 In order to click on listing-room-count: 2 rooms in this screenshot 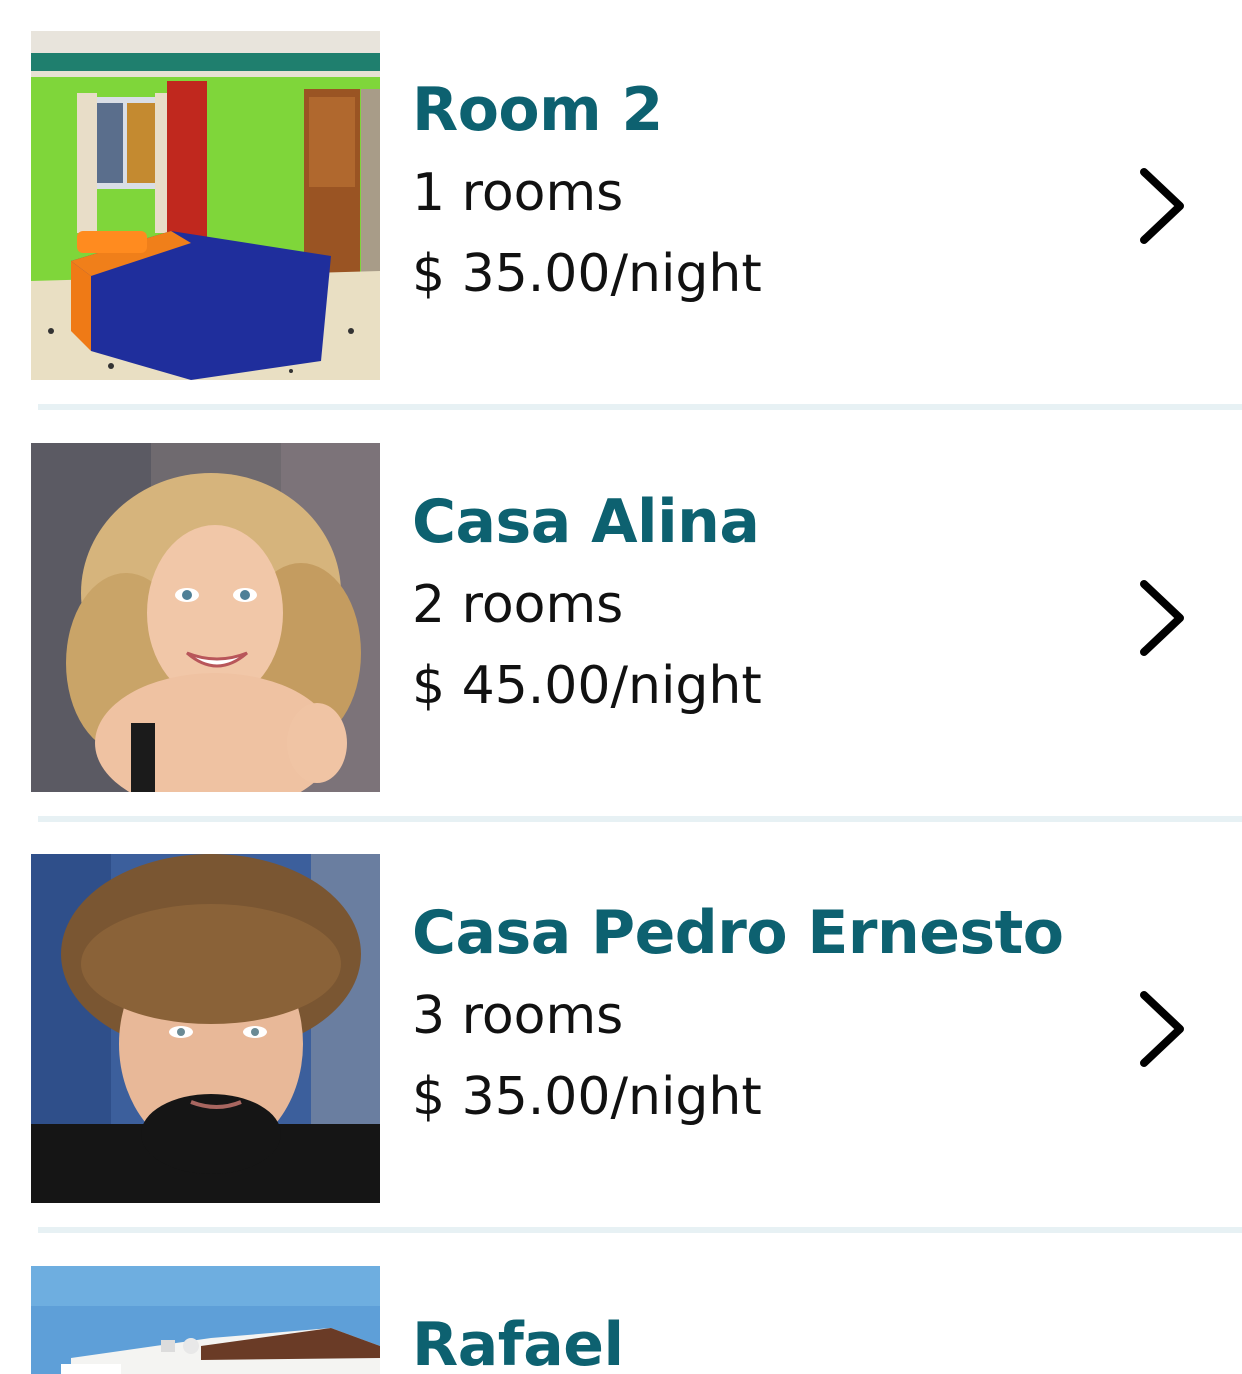, I will do `click(518, 605)`.